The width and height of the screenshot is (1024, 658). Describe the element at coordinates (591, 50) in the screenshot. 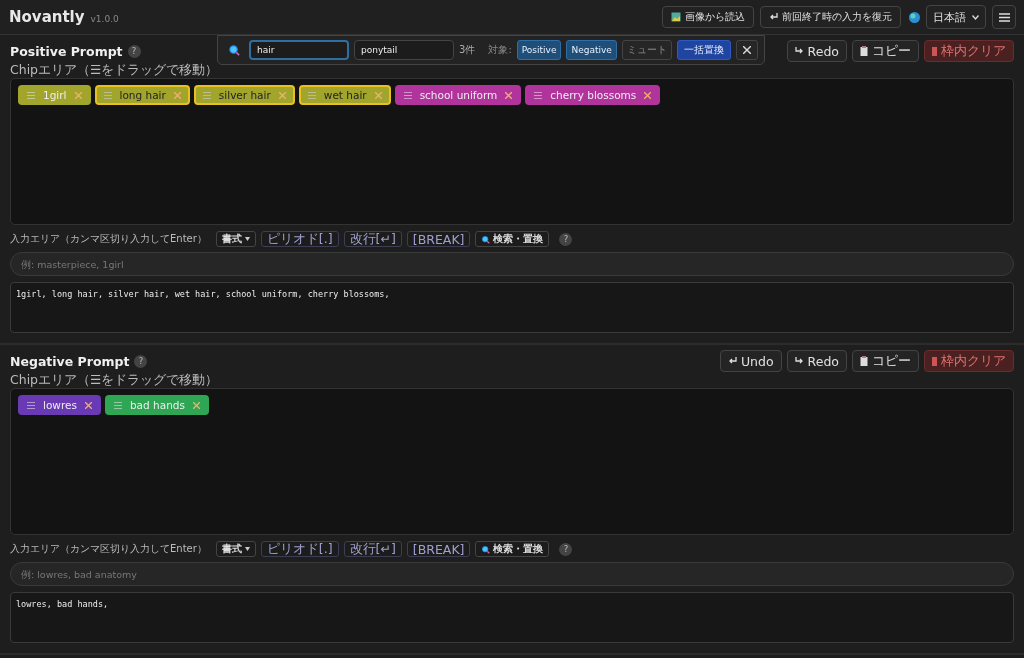

I see `target-toggle: Negative` at that location.